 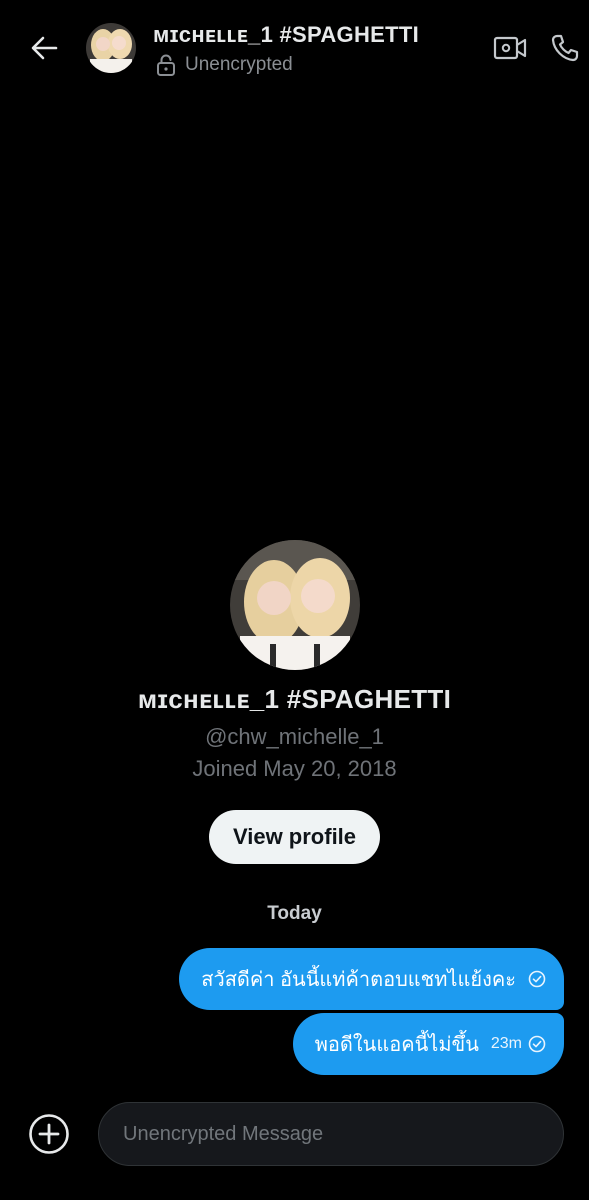 I want to click on plus-circle-icon, so click(x=49, y=1134).